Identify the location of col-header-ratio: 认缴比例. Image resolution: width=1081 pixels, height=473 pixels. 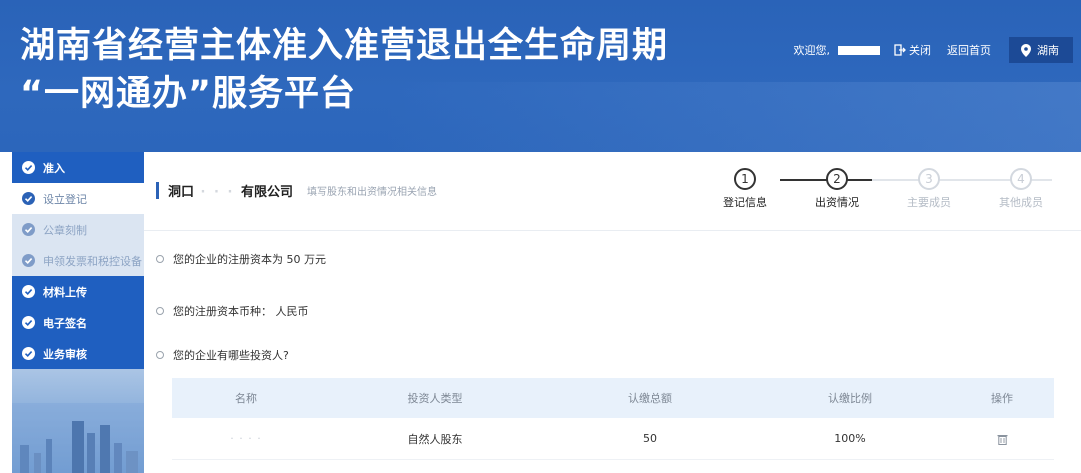
(850, 398).